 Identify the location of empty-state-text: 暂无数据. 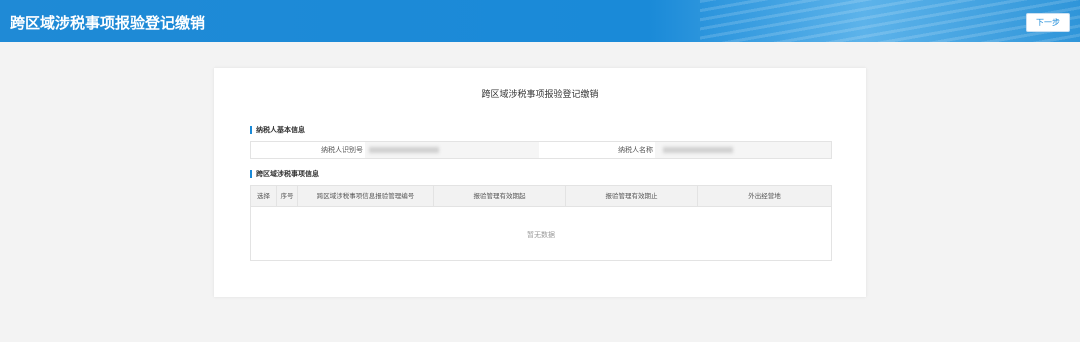
(541, 235).